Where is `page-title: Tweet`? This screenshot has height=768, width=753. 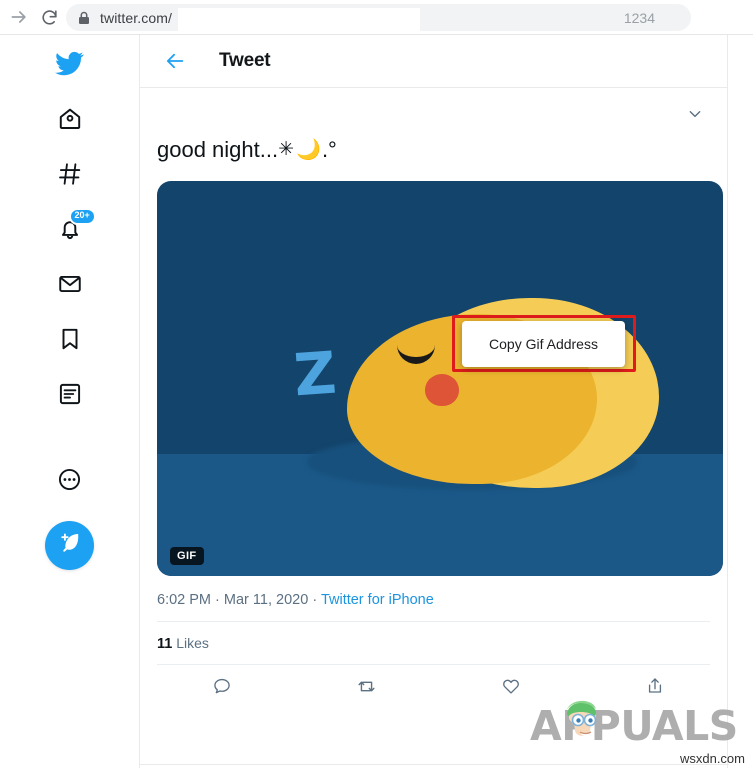 page-title: Tweet is located at coordinates (245, 60).